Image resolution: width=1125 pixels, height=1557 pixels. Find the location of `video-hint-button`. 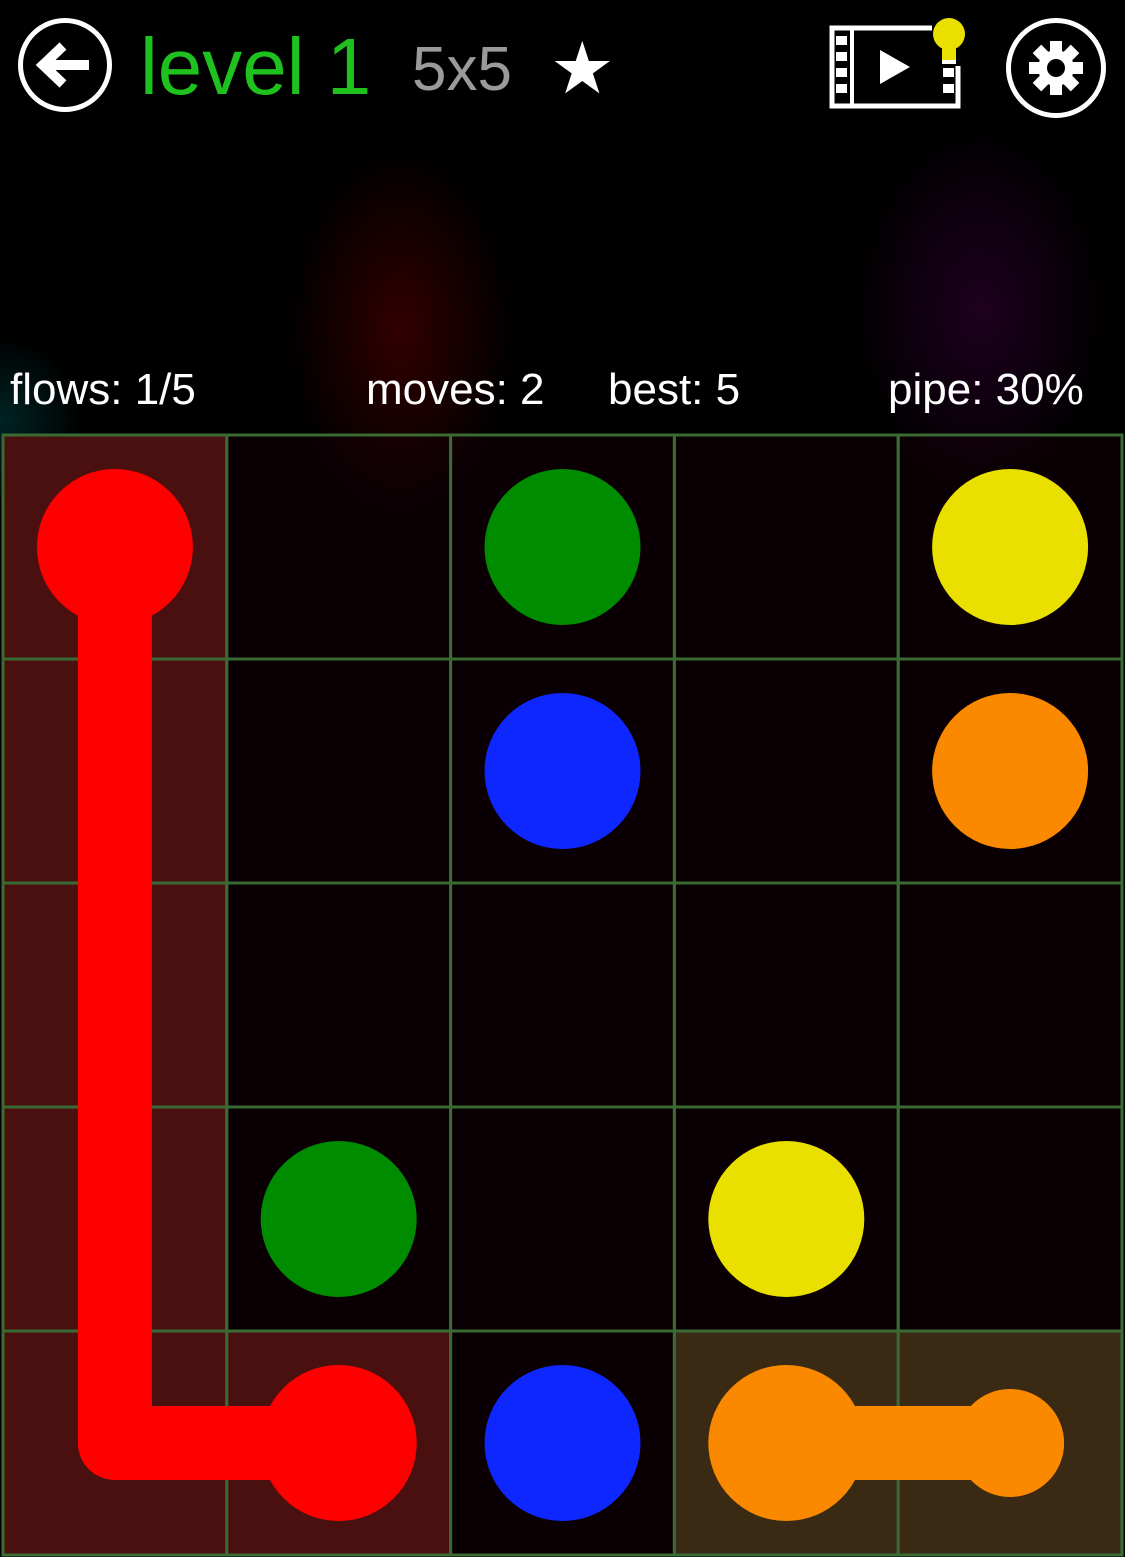

video-hint-button is located at coordinates (898, 64).